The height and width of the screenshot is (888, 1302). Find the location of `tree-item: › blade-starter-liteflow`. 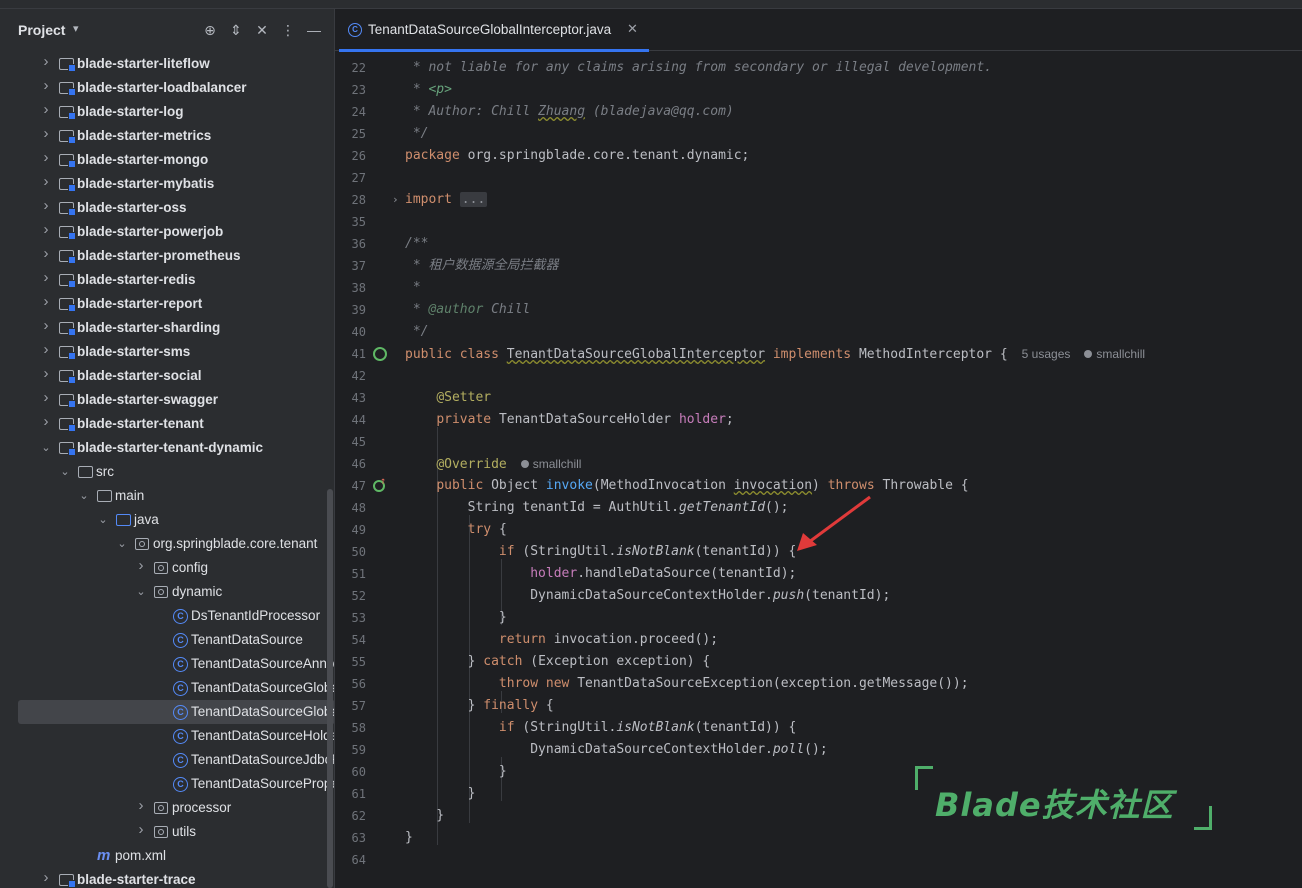

tree-item: › blade-starter-liteflow is located at coordinates (167, 64).